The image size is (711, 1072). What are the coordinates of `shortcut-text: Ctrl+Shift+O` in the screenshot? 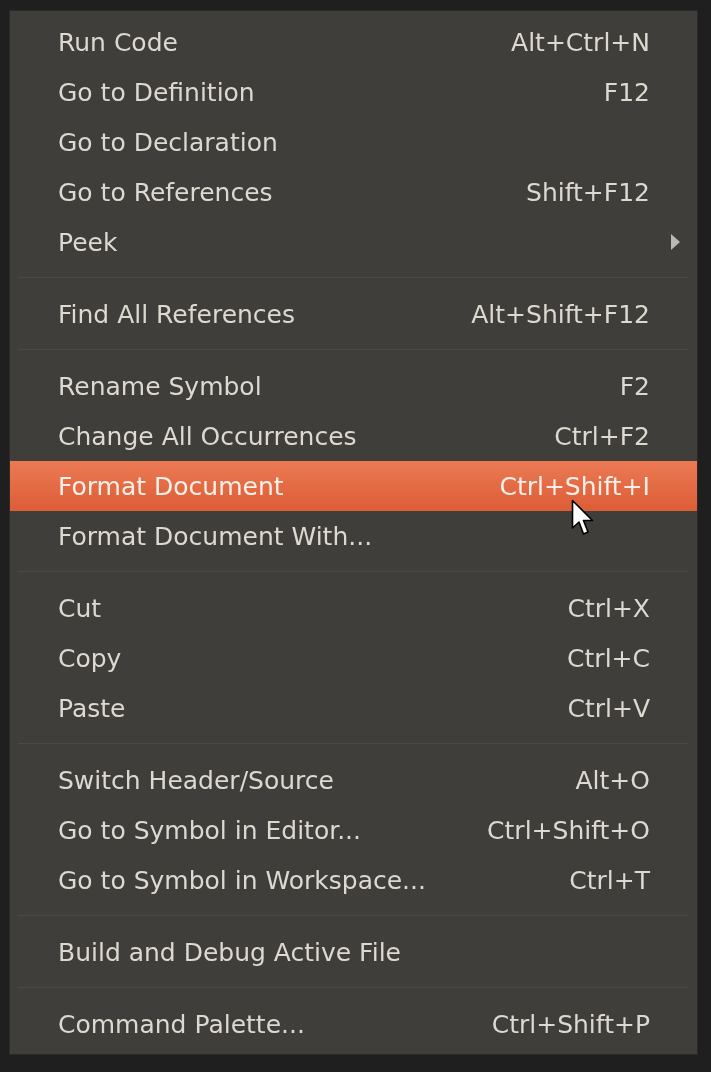 It's located at (568, 830).